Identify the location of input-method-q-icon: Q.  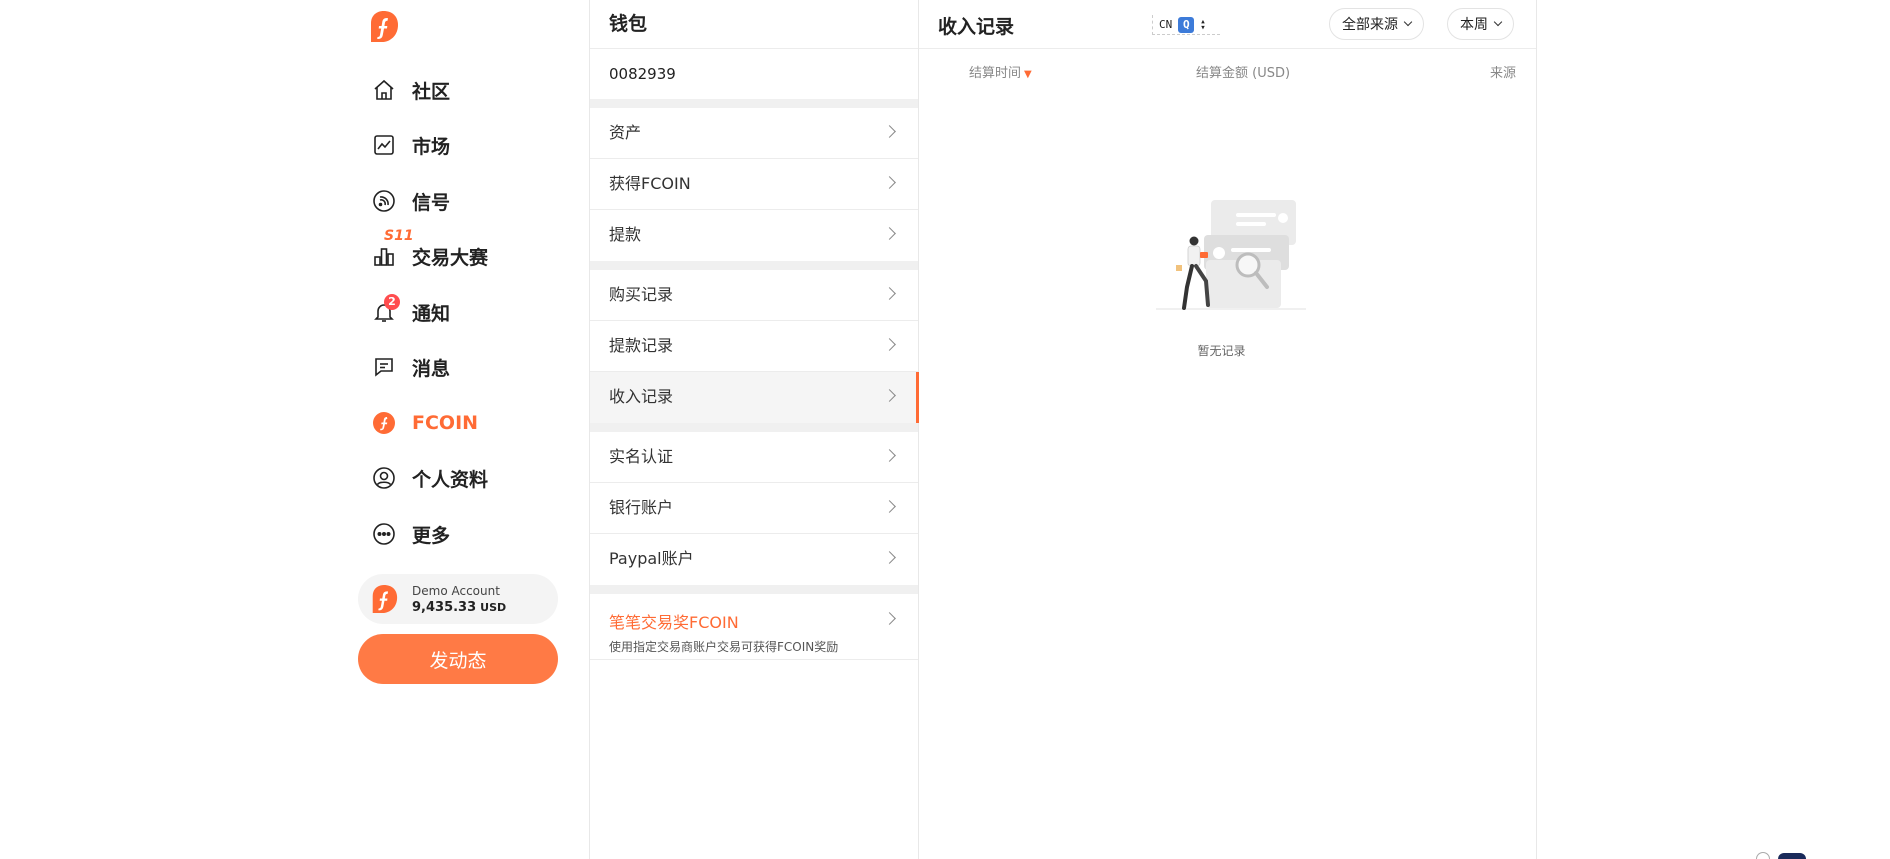
(1186, 24).